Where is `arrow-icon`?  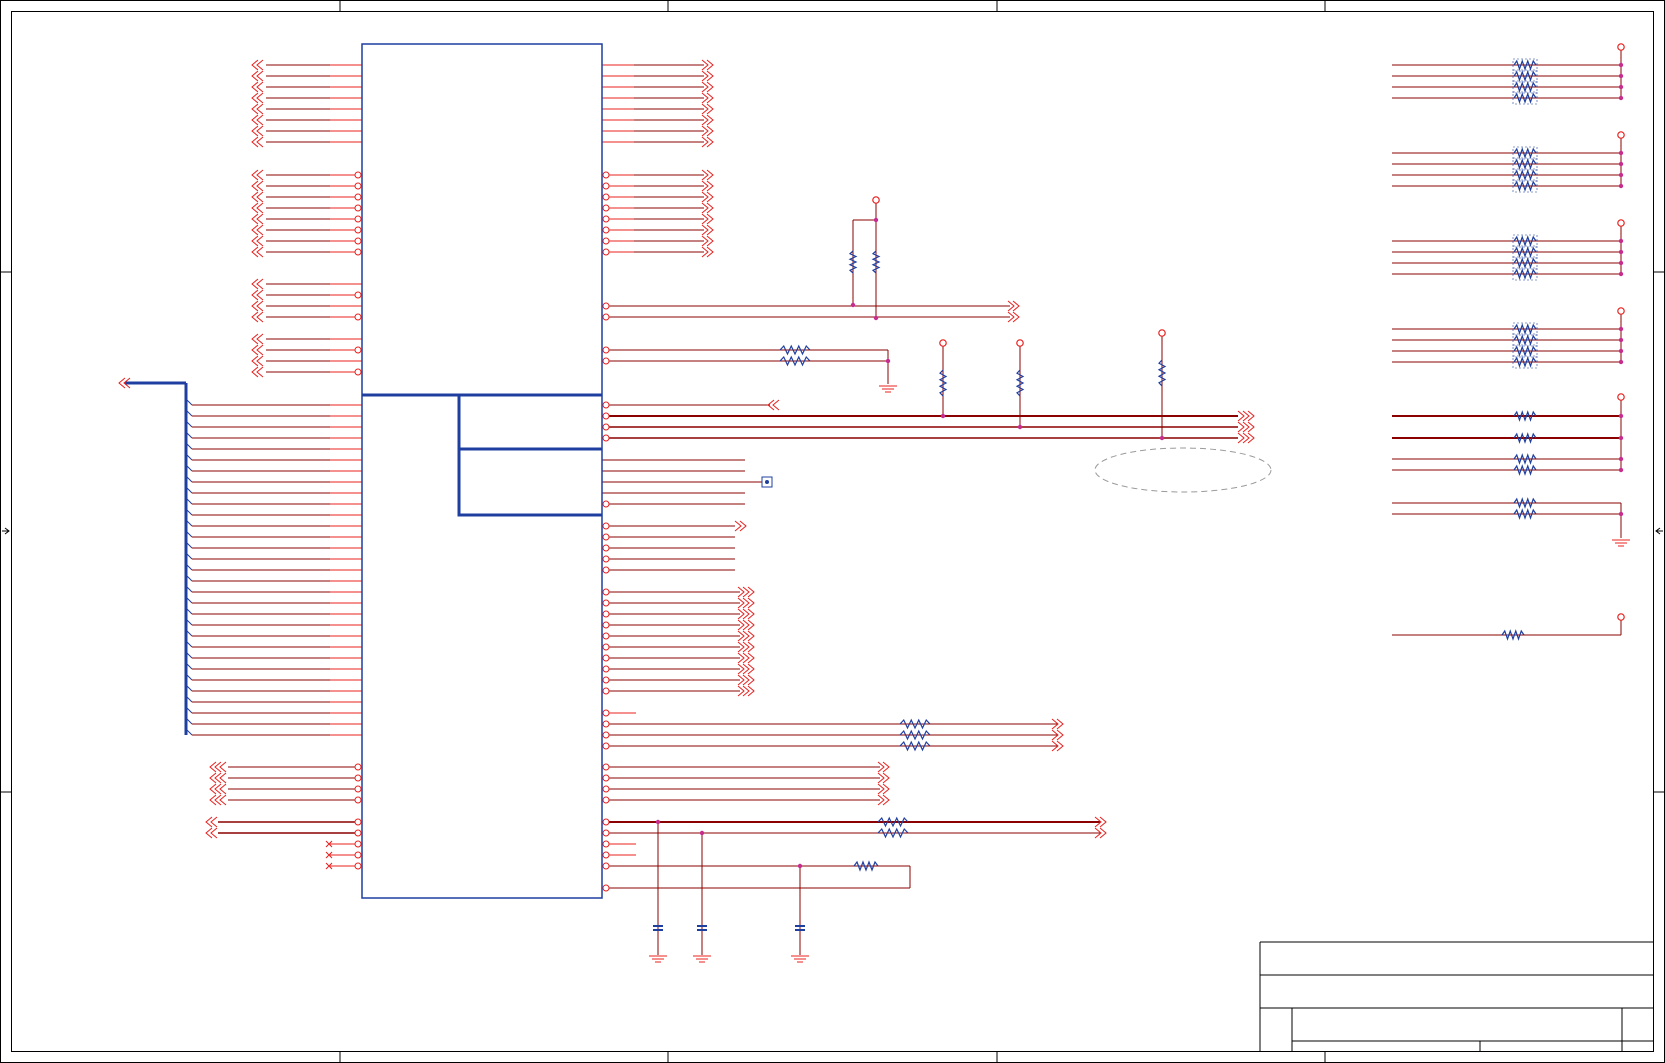
arrow-icon is located at coordinates (1659, 531).